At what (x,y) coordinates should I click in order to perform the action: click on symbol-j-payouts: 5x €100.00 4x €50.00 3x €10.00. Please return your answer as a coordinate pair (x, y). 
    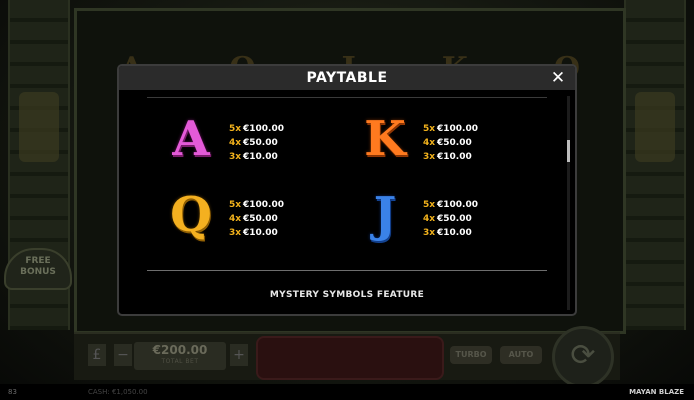
    Looking at the image, I should click on (468, 219).